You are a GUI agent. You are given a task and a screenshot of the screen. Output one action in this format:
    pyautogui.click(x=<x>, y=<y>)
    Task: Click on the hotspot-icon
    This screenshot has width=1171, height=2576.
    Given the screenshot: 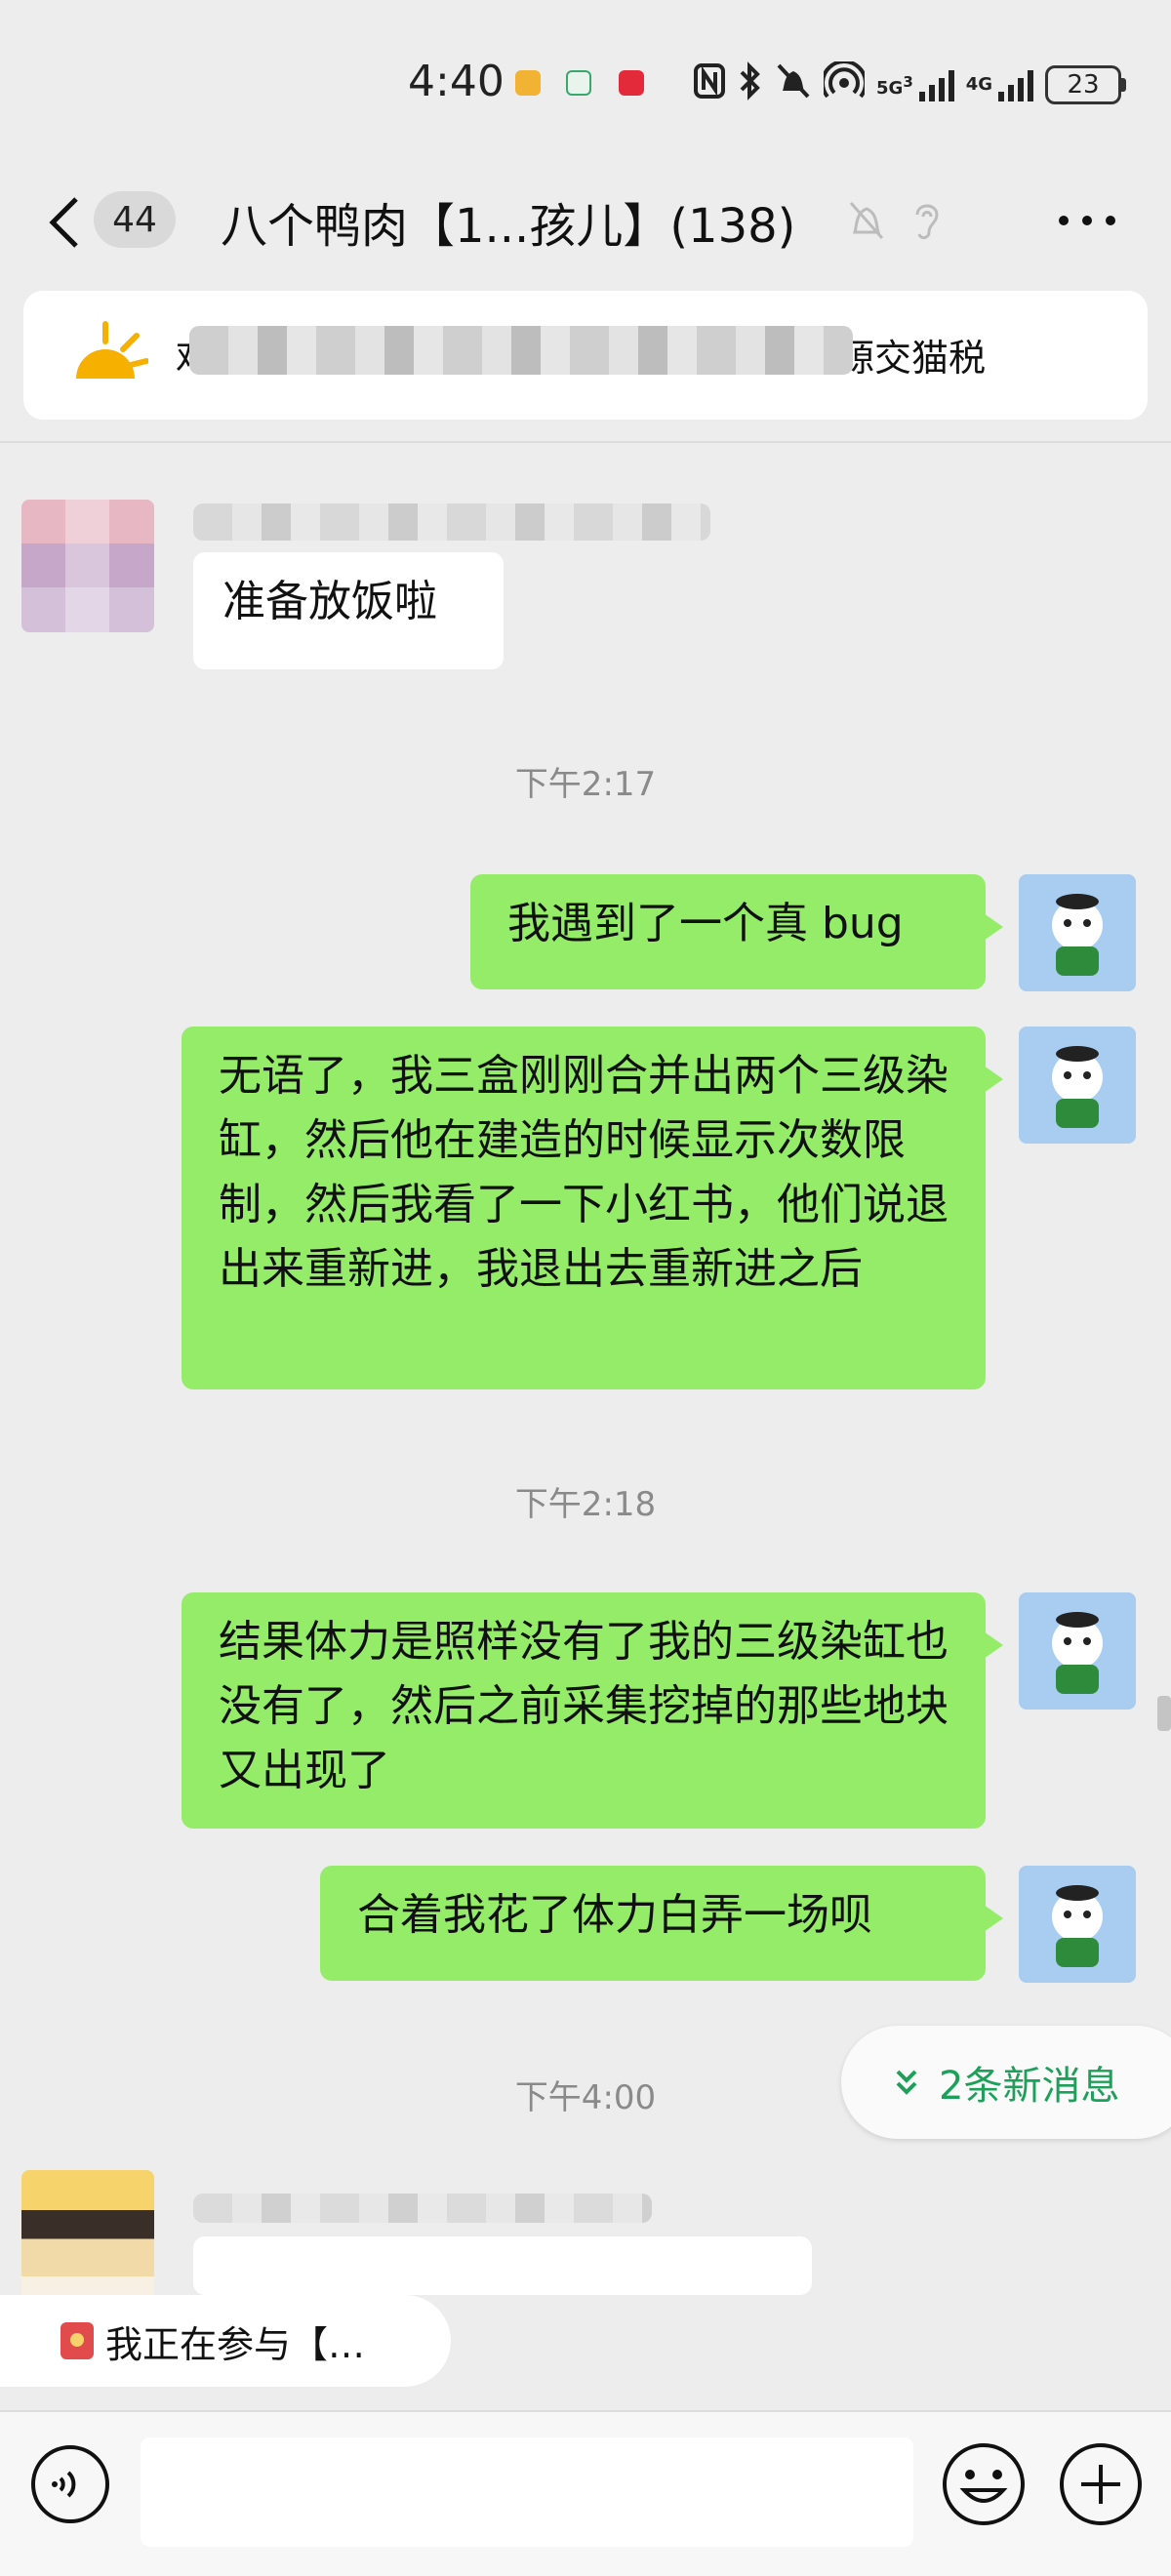 What is the action you would take?
    pyautogui.click(x=844, y=84)
    